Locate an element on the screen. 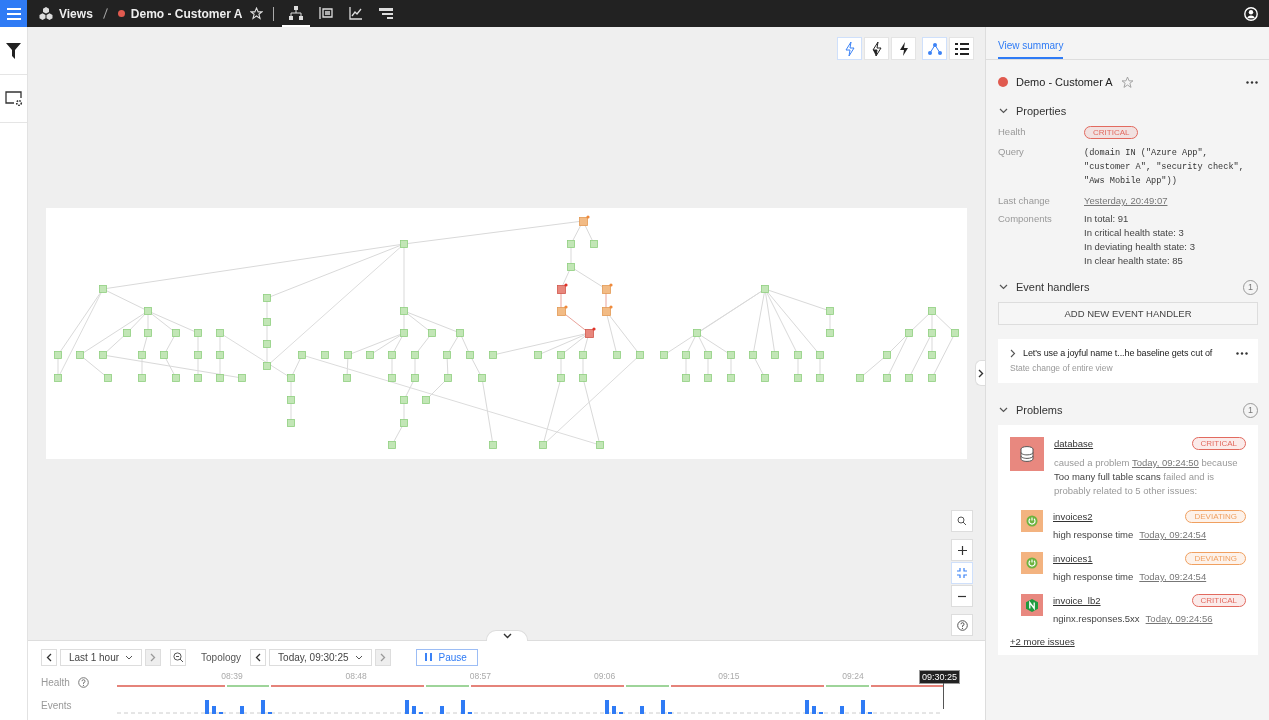 This screenshot has width=1269, height=720. lightning-icon is located at coordinates (903, 48).